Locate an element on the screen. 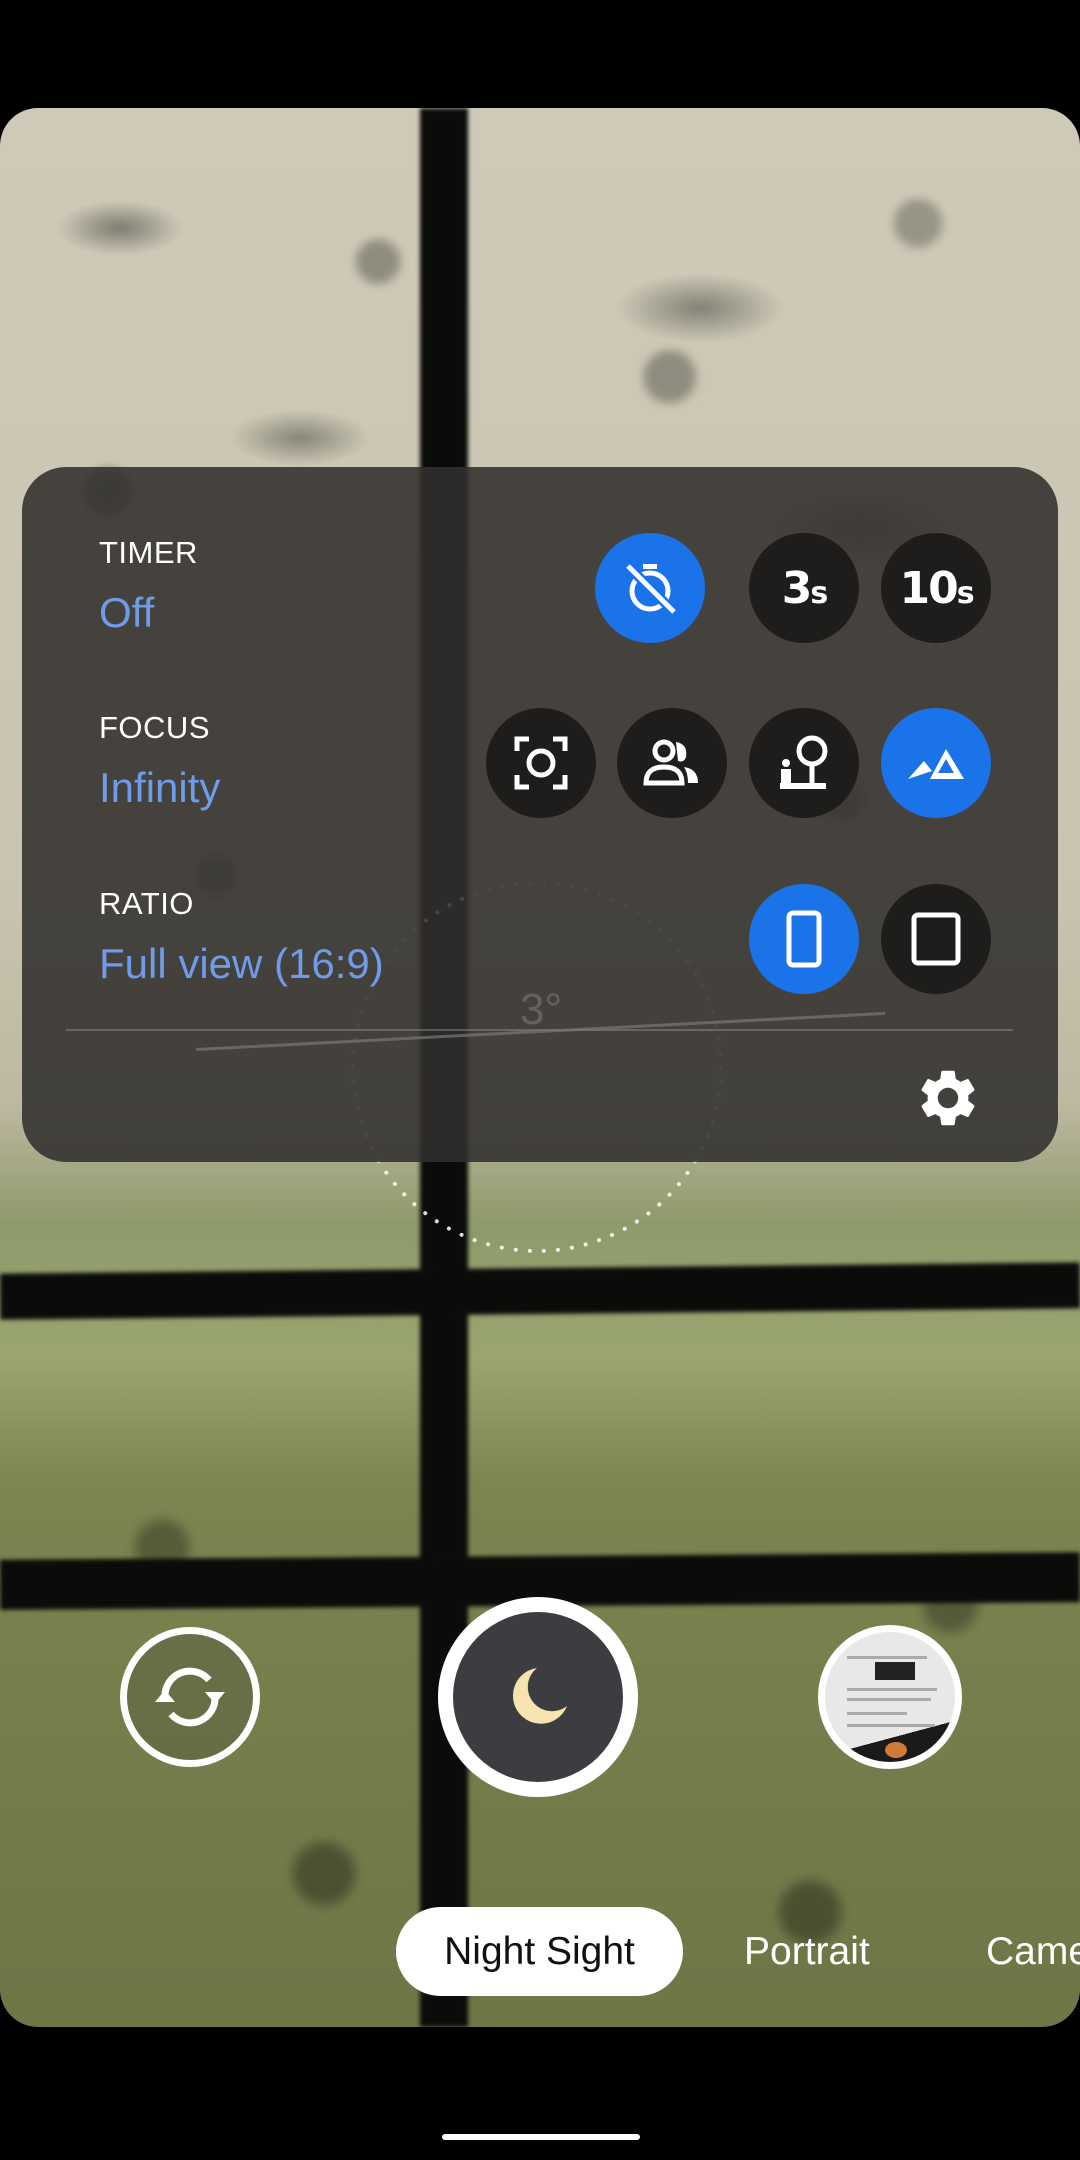 The image size is (1080, 2160). ratio-4-3-icon is located at coordinates (936, 939).